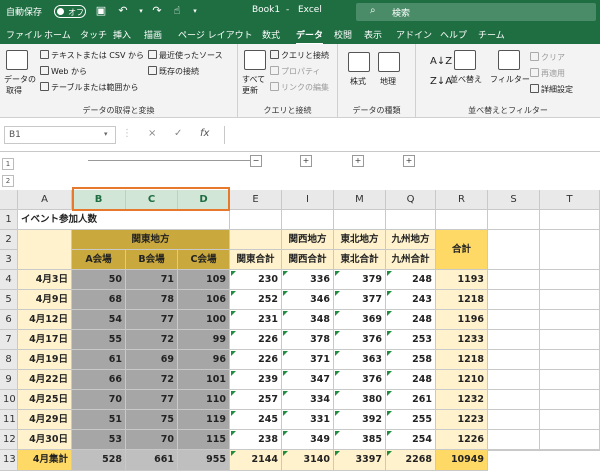 The width and height of the screenshot is (600, 471). What do you see at coordinates (256, 260) in the screenshot?
I see `sub-header: 関東合計` at bounding box center [256, 260].